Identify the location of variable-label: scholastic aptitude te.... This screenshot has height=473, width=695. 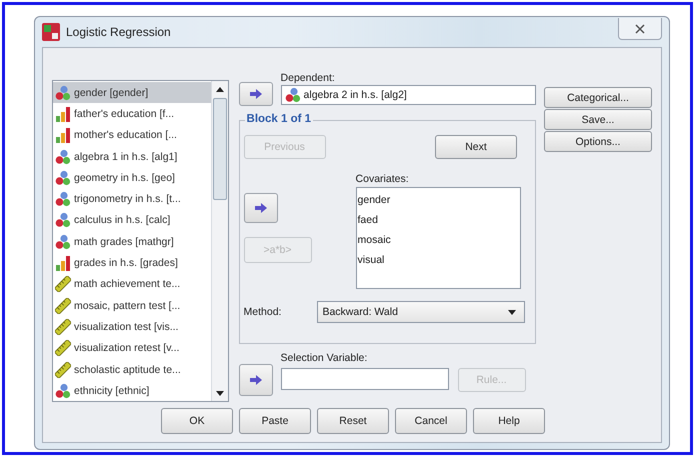
(127, 370).